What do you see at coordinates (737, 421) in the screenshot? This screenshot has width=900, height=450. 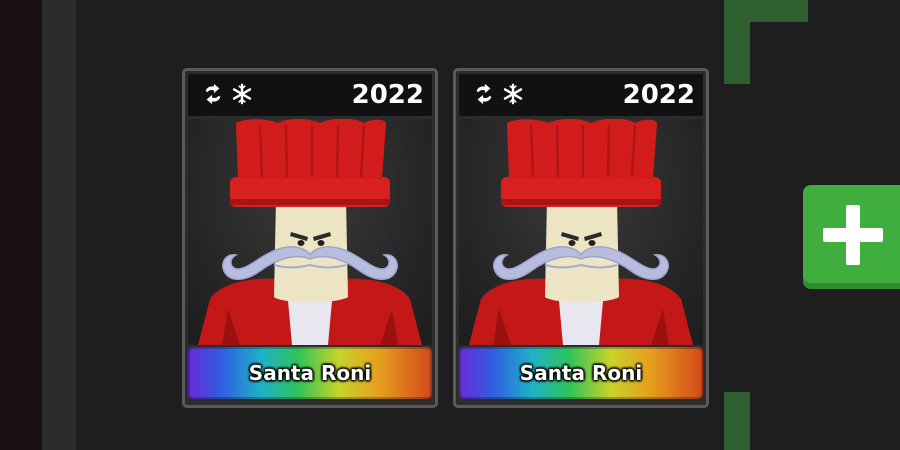 I see `slot-frame-corner-bottom` at bounding box center [737, 421].